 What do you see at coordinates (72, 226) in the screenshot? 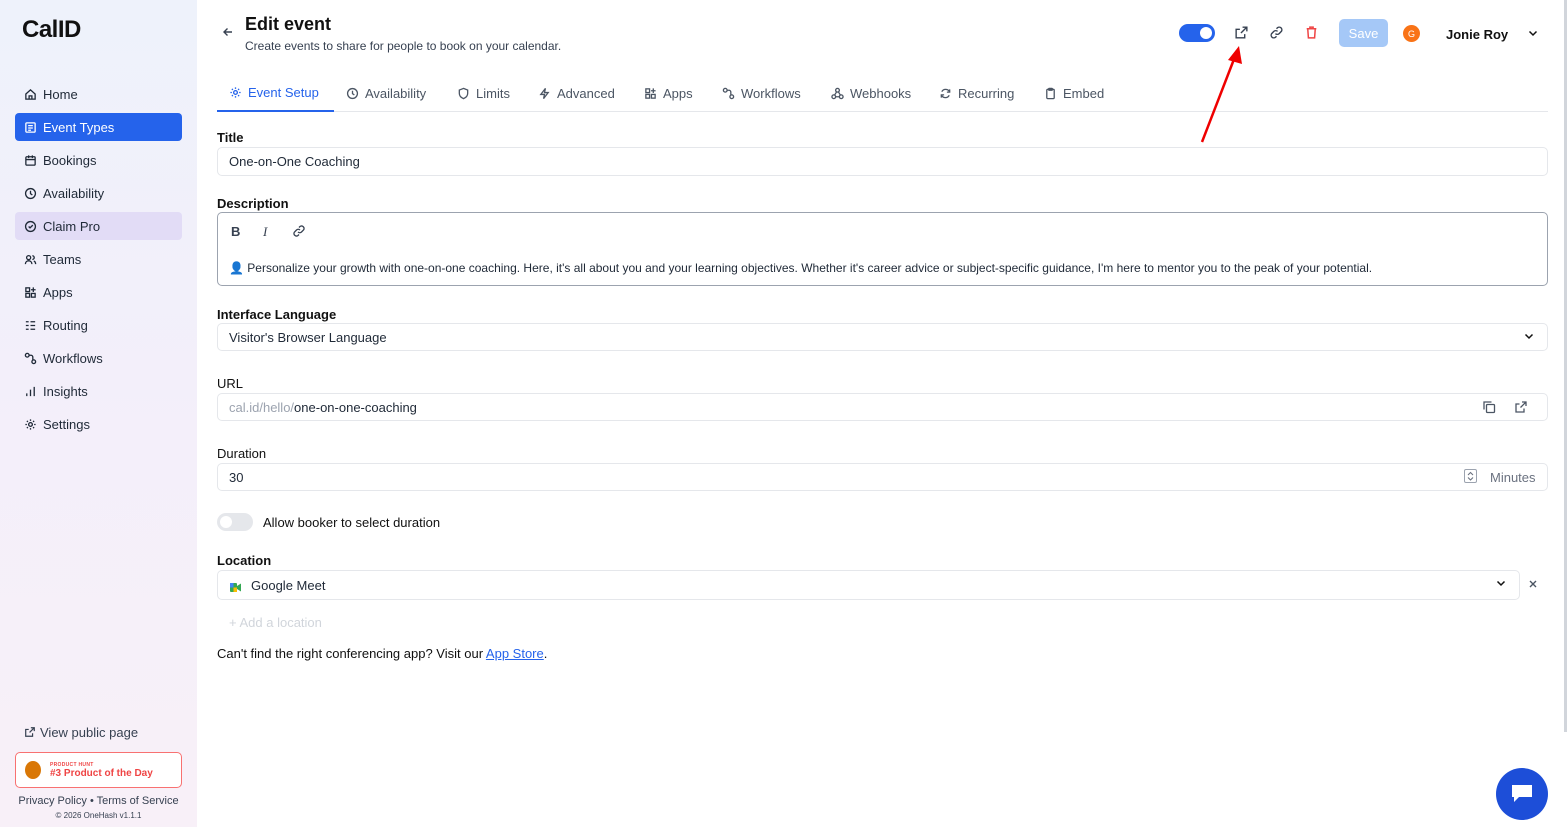
I see `sidebar-item-label: Claim Pro` at bounding box center [72, 226].